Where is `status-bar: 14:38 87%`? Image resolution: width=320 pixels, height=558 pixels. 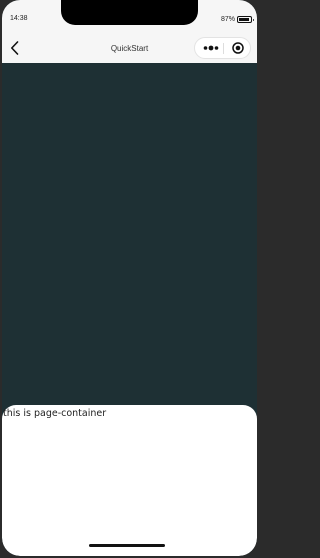
status-bar: 14:38 87% is located at coordinates (129, 16).